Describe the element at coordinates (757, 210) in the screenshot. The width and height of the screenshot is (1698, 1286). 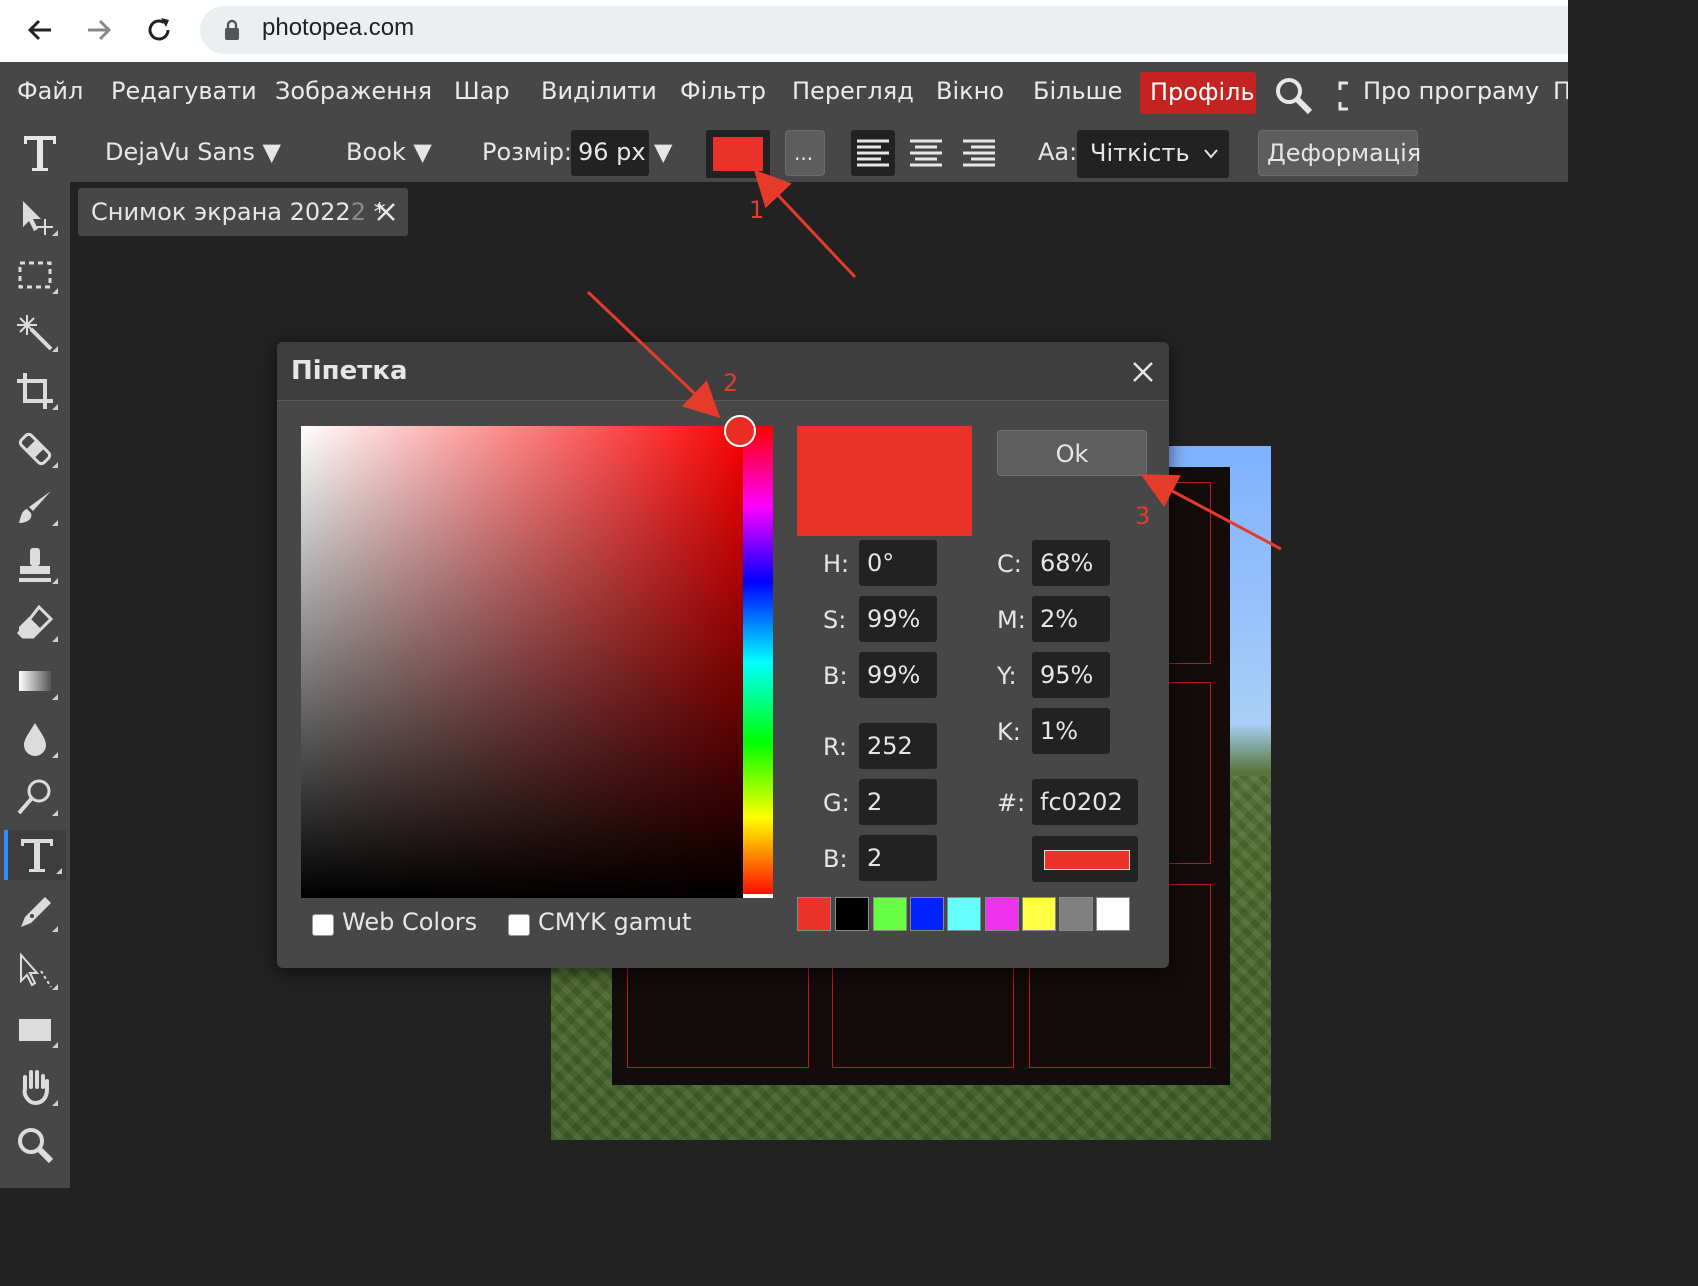
I see `annotation-number-1: 1` at that location.